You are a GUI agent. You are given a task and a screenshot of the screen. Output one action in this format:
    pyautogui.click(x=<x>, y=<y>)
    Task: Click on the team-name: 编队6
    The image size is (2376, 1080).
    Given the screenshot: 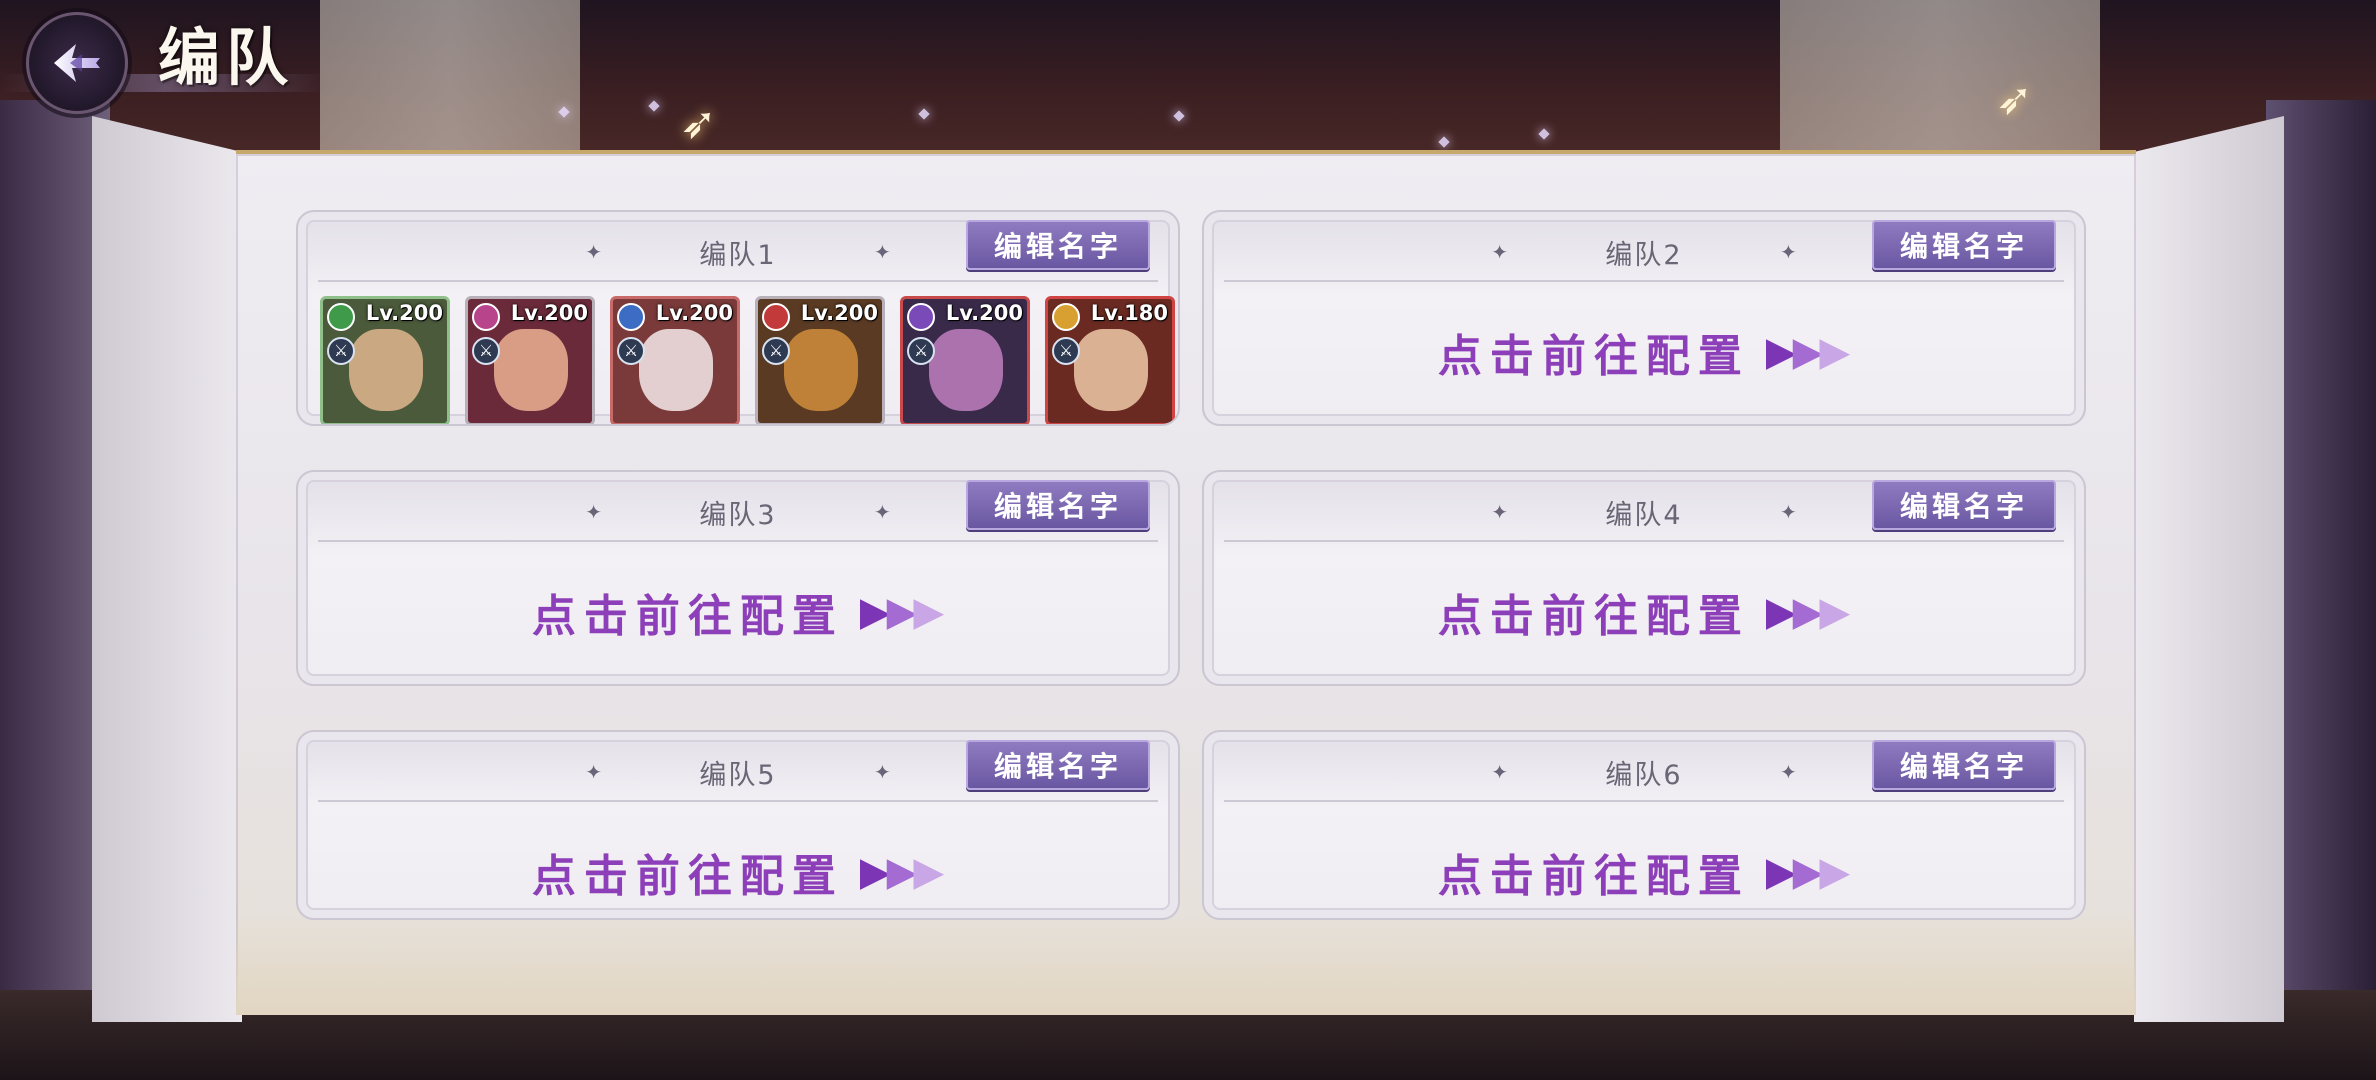 What is the action you would take?
    pyautogui.click(x=1644, y=775)
    